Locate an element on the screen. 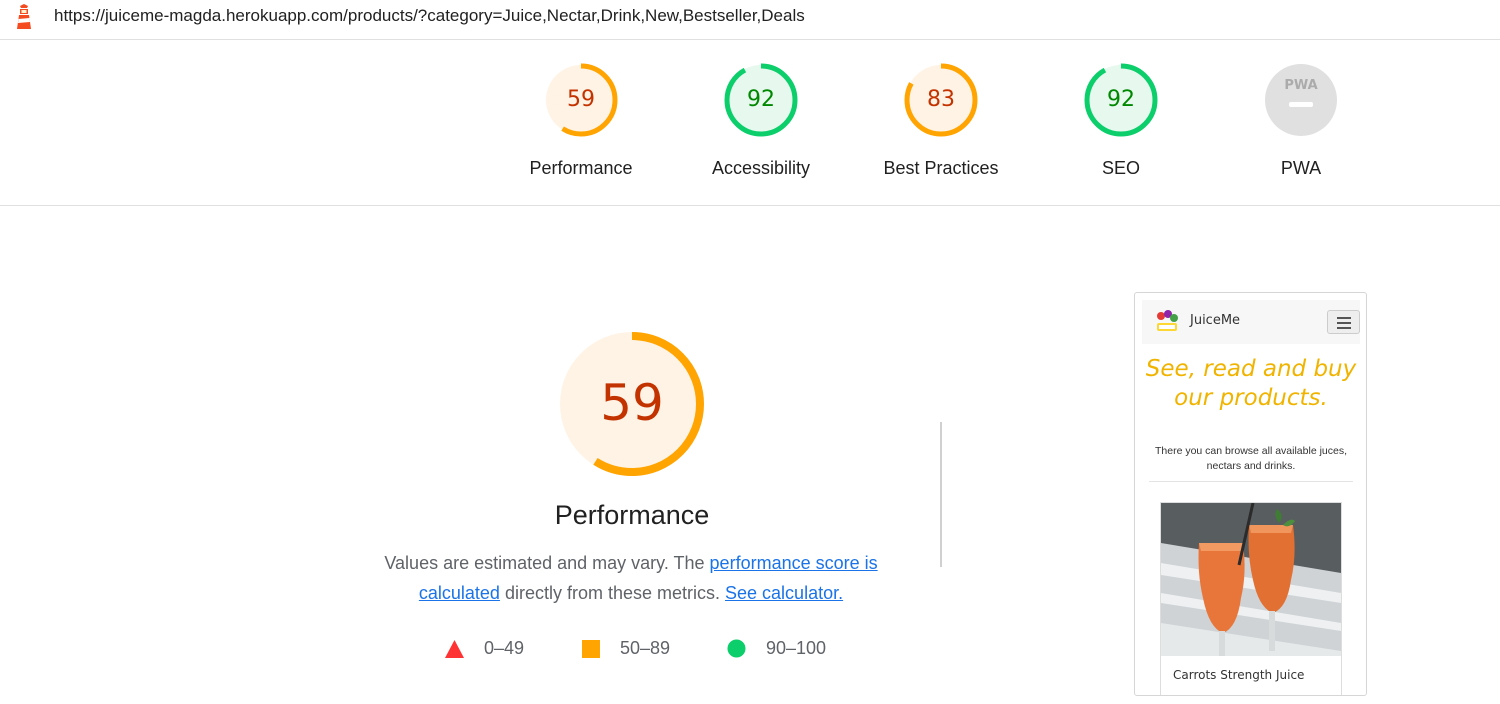 This screenshot has height=704, width=1500. screenshot-product-card: Carrots Strength Juice is located at coordinates (1251, 598).